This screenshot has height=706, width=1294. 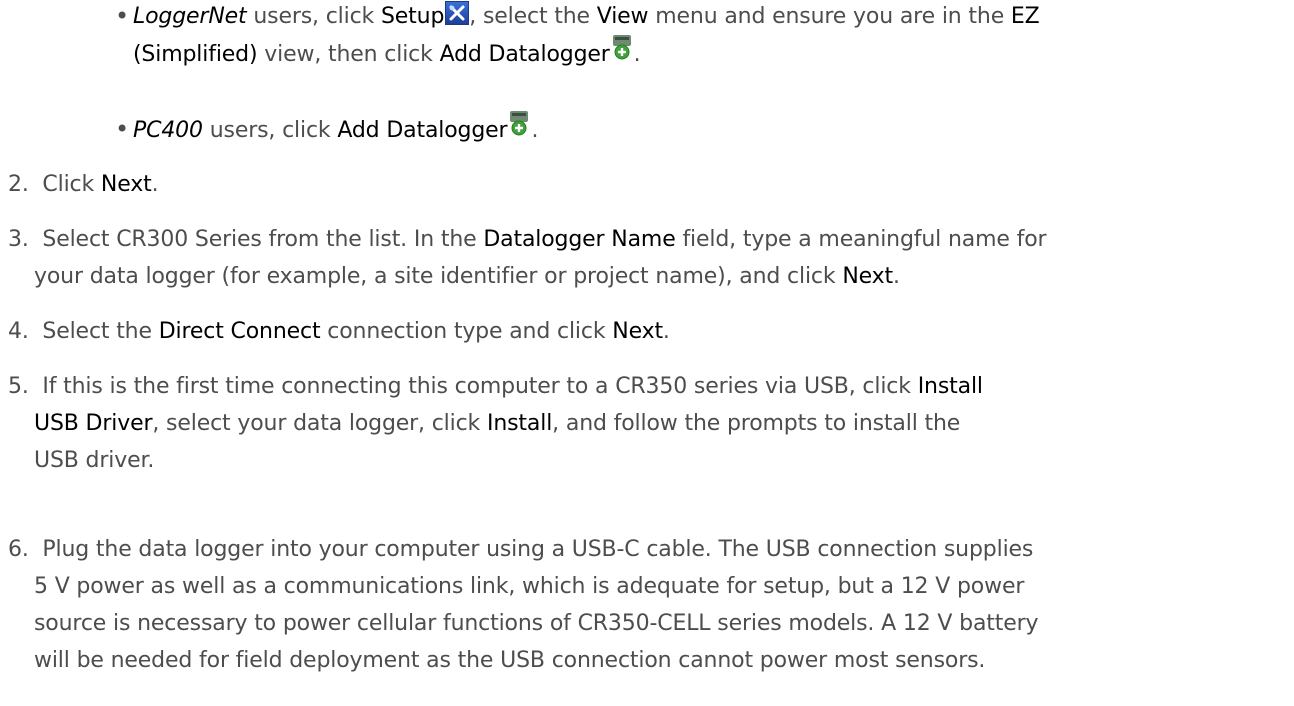 I want to click on software-name: LoggerNet, so click(x=190, y=16).